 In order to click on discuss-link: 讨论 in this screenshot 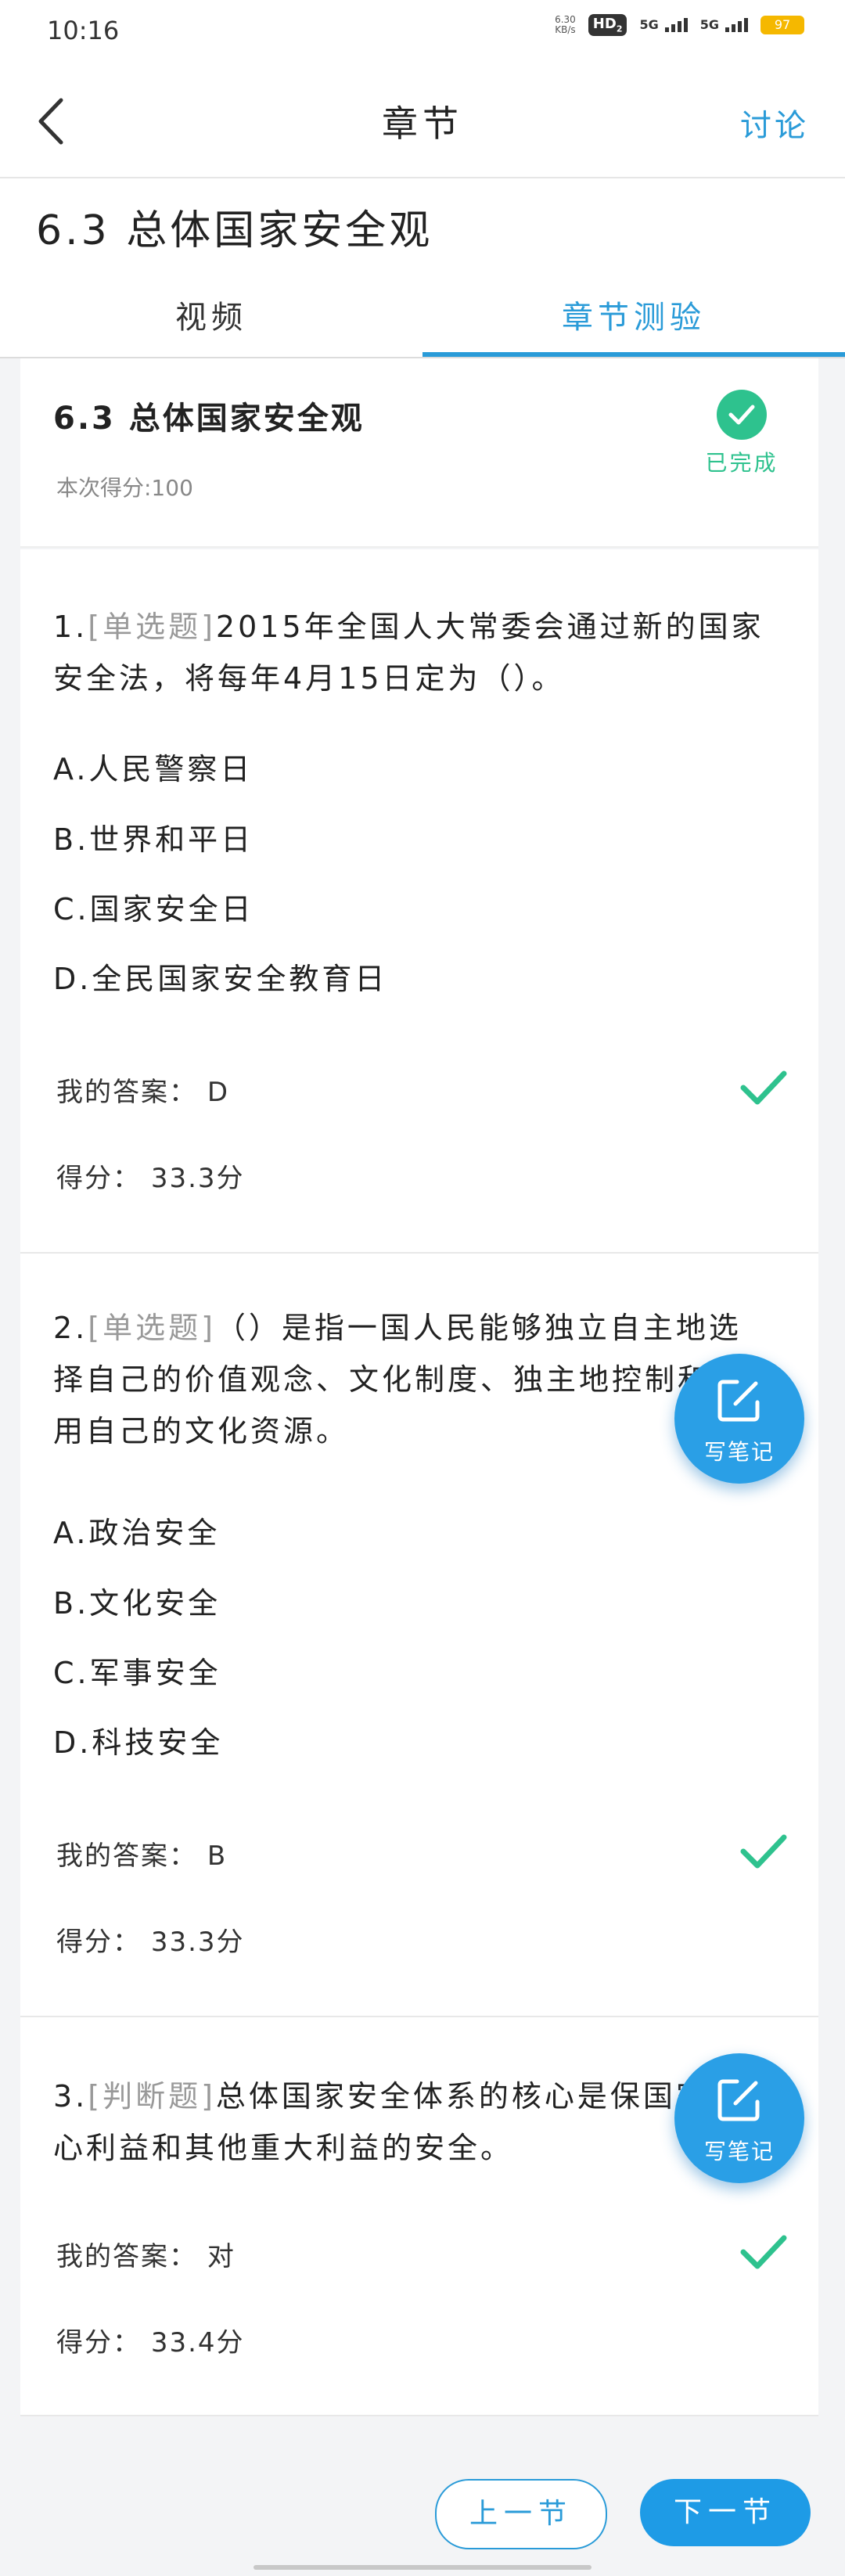, I will do `click(775, 123)`.